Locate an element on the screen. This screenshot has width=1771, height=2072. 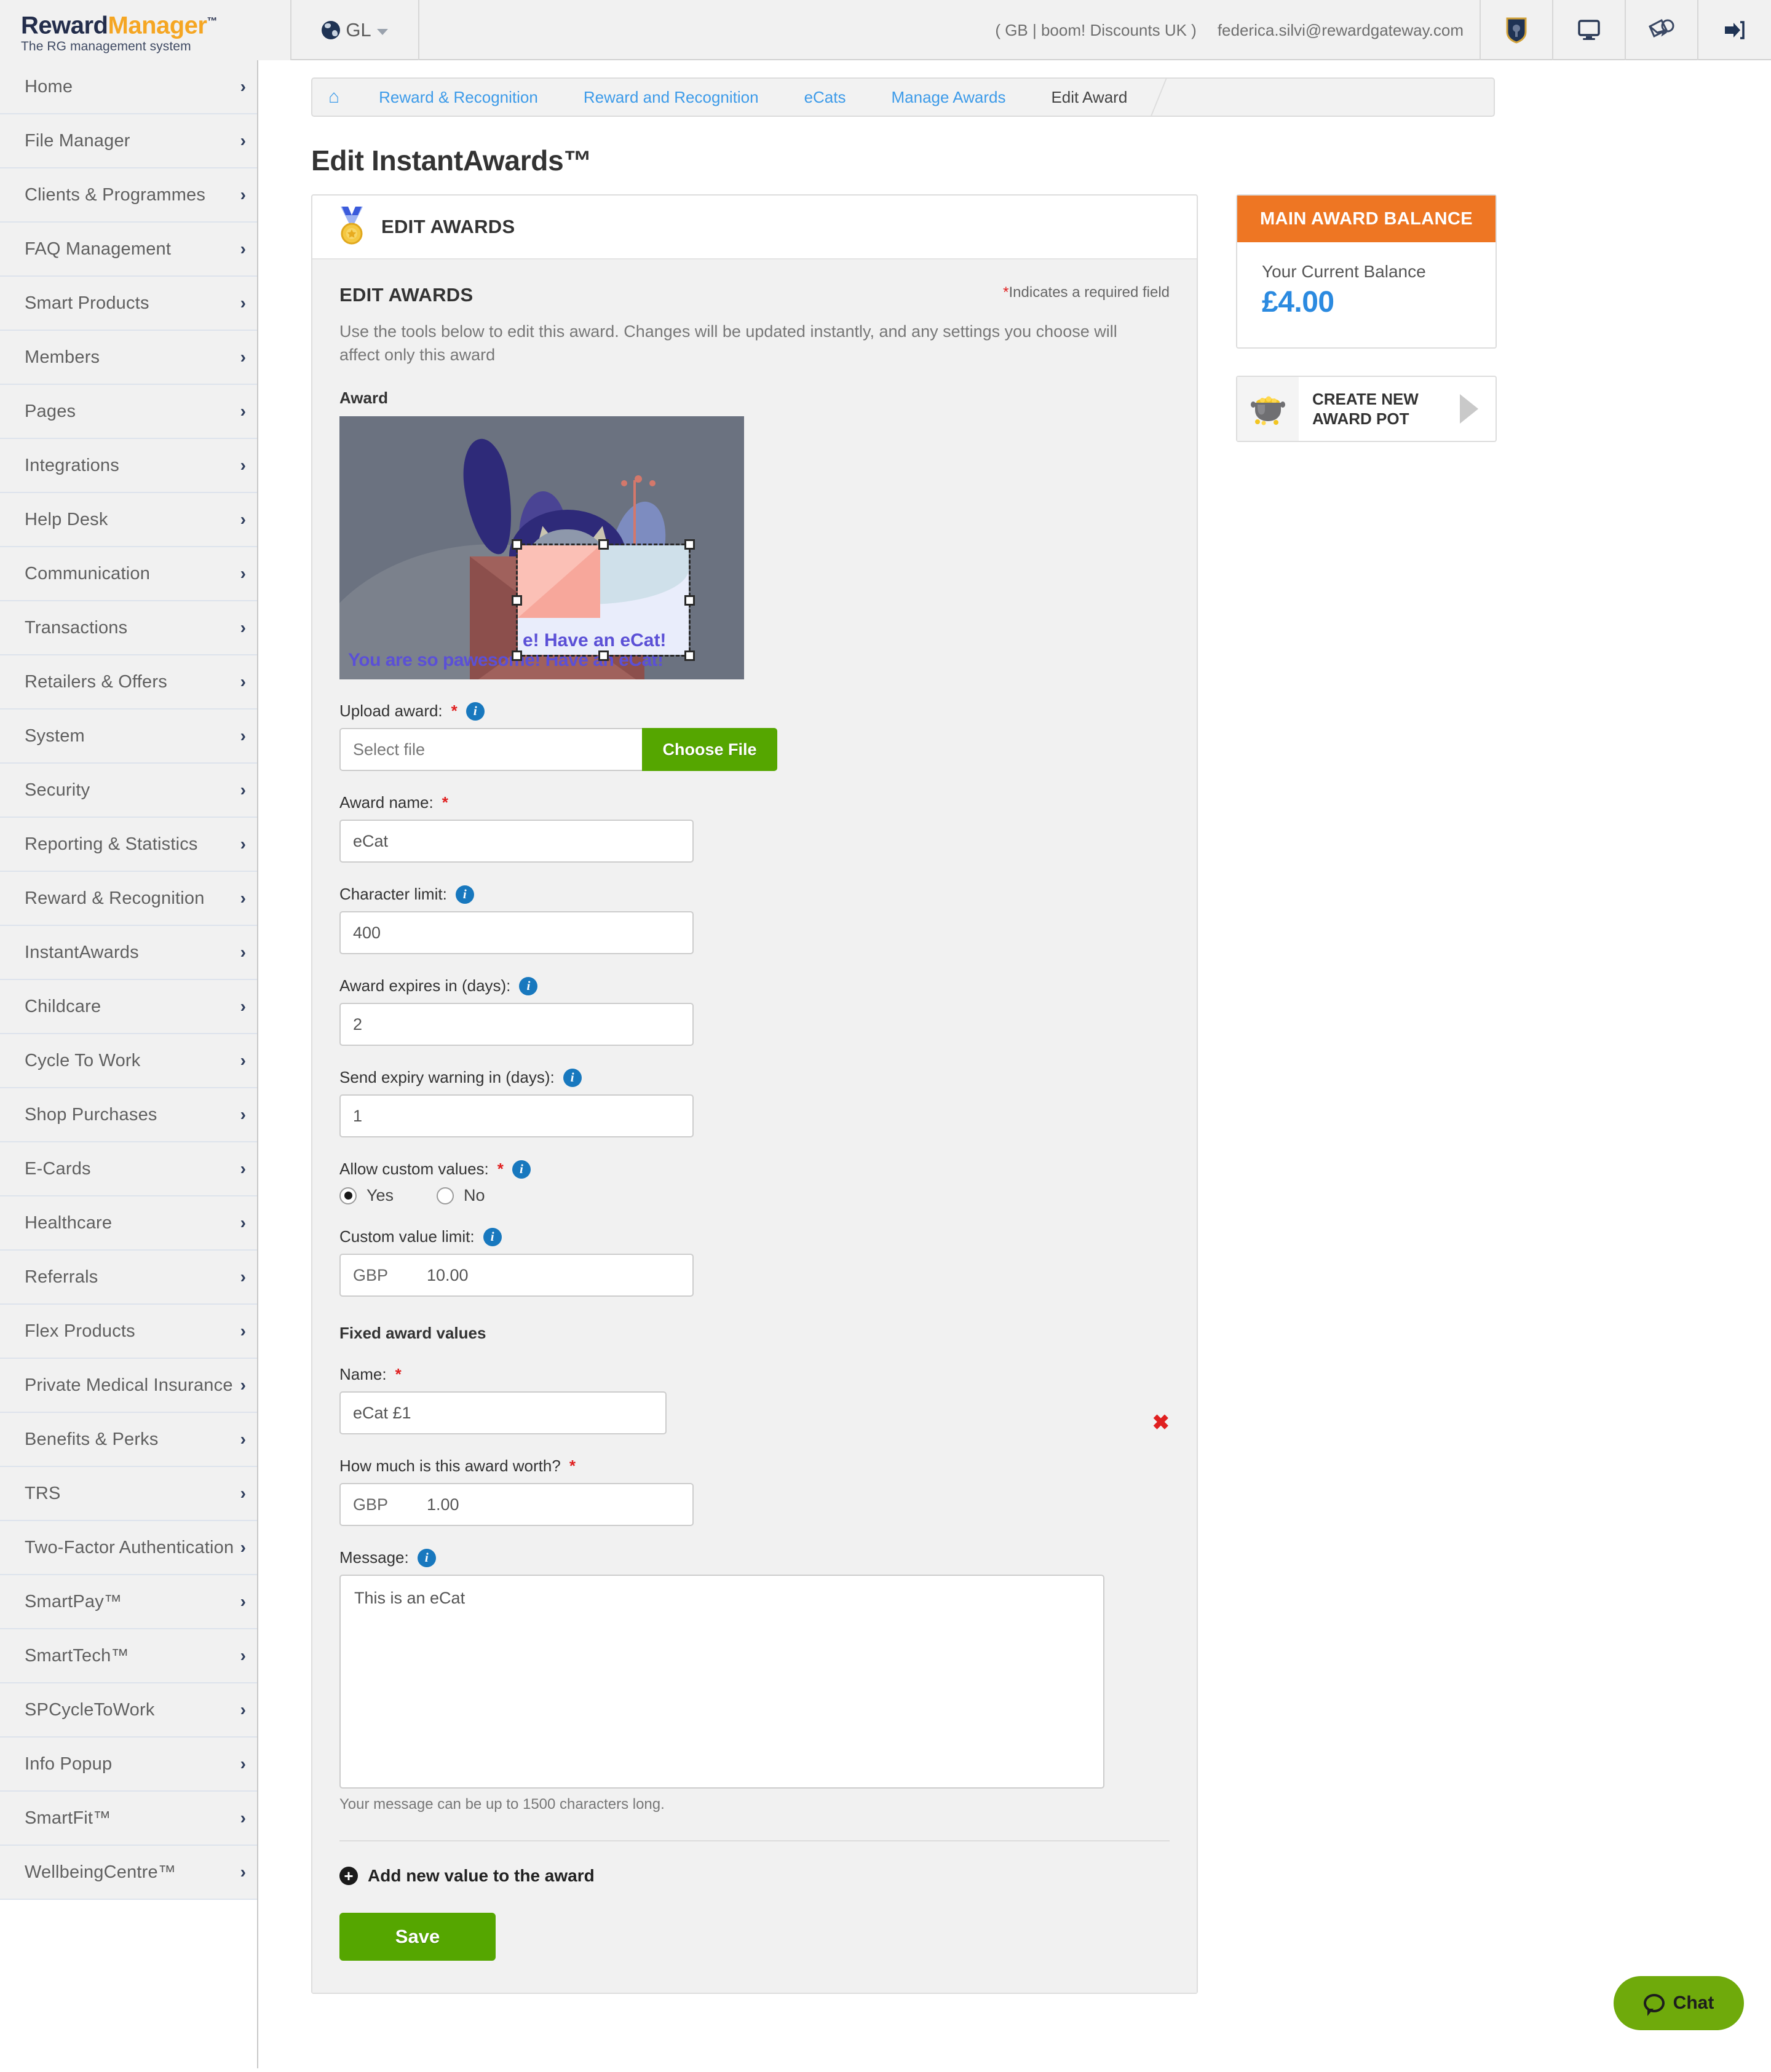
currency-code: GBP is located at coordinates (371, 1505).